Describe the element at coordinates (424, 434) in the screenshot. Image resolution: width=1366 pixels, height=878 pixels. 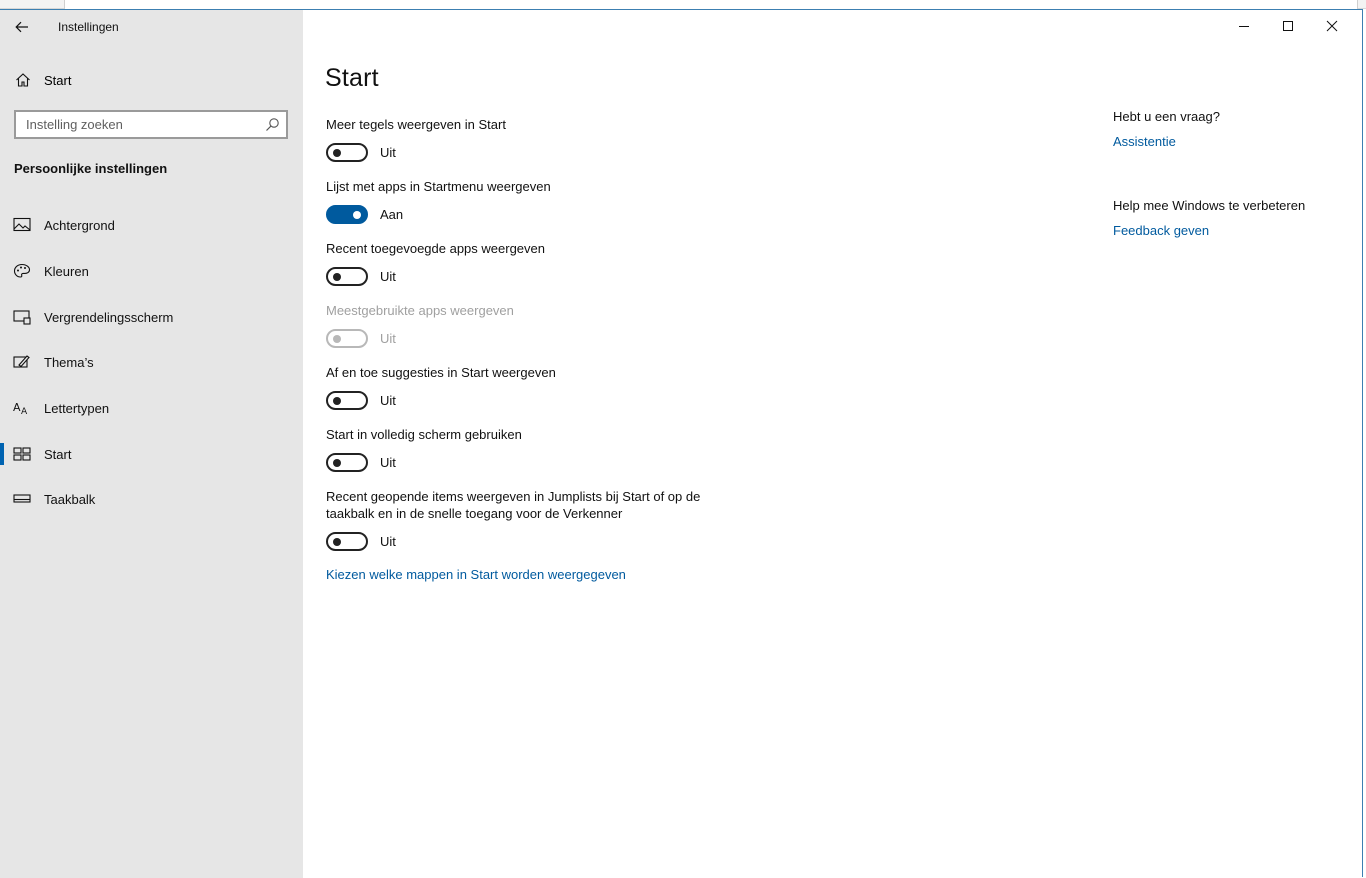
I see `setting-label: Start in volledig scherm gebruiken` at that location.